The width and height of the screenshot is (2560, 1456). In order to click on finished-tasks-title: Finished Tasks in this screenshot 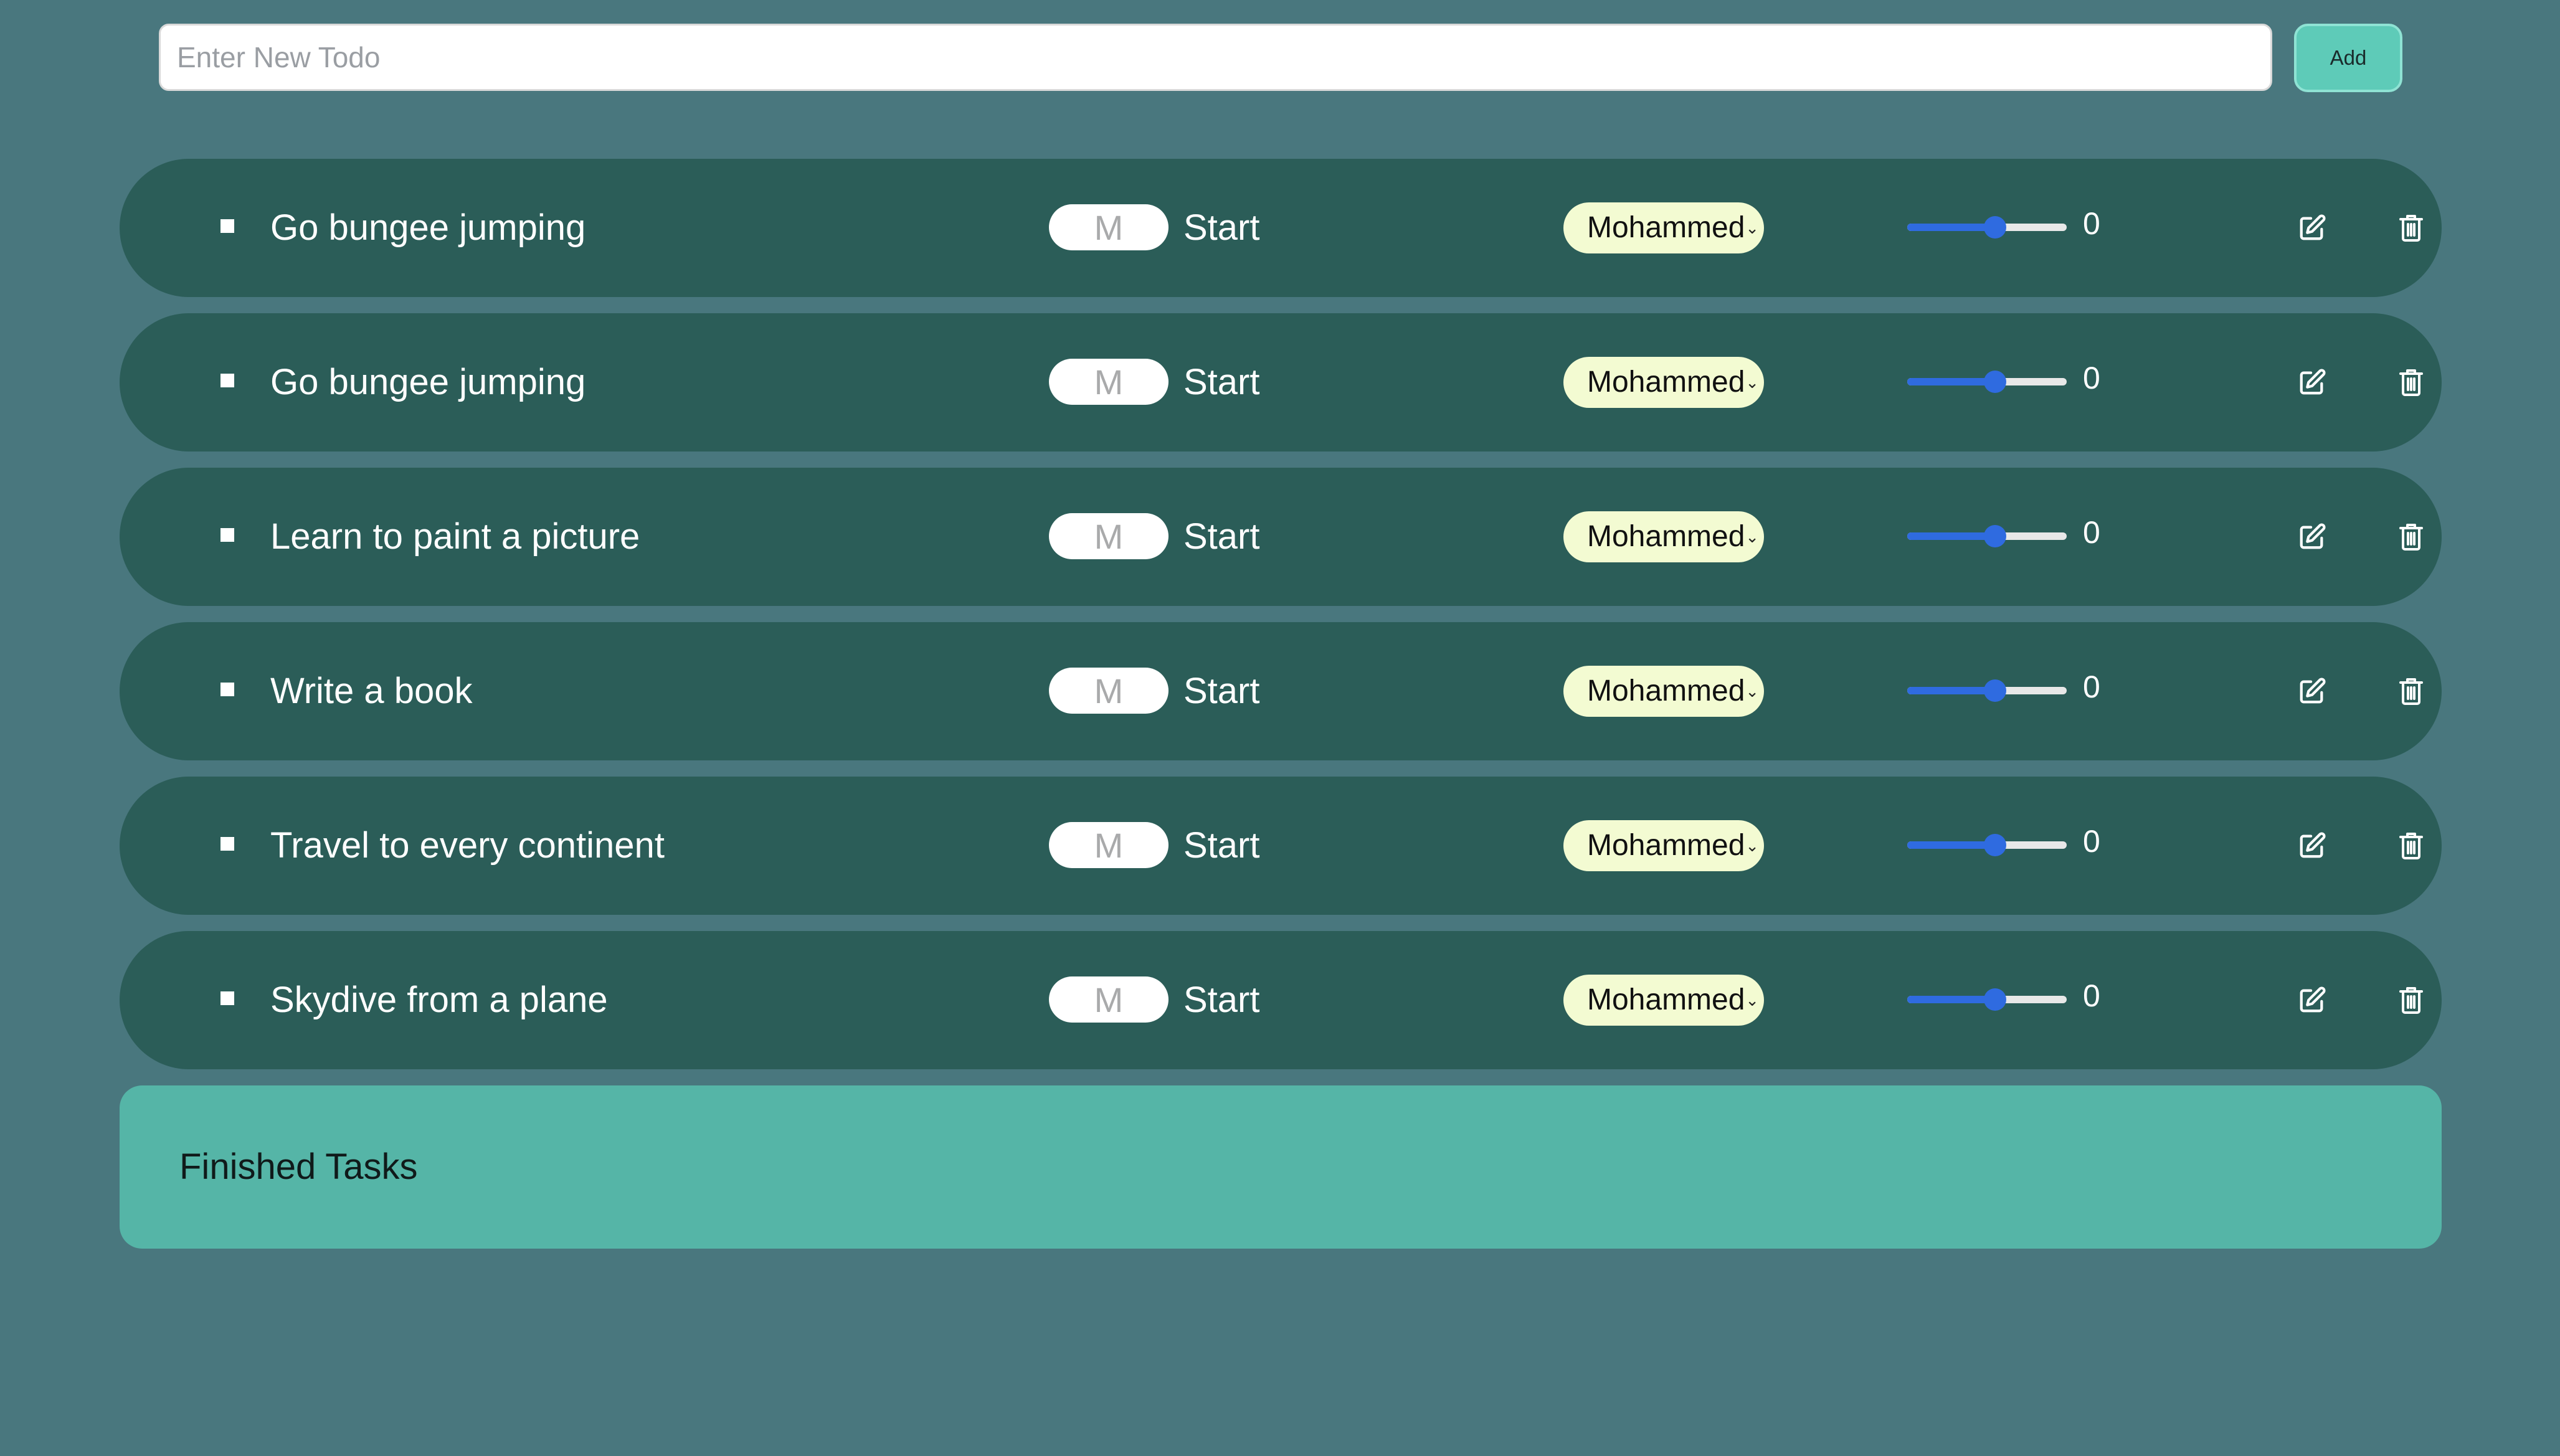, I will do `click(298, 1167)`.